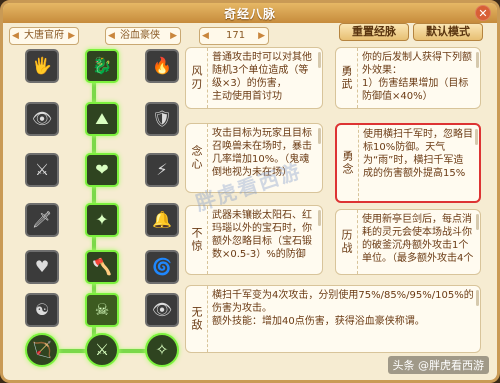  Describe the element at coordinates (162, 170) in the screenshot. I see `meridian-node-icon: ⚡` at that location.